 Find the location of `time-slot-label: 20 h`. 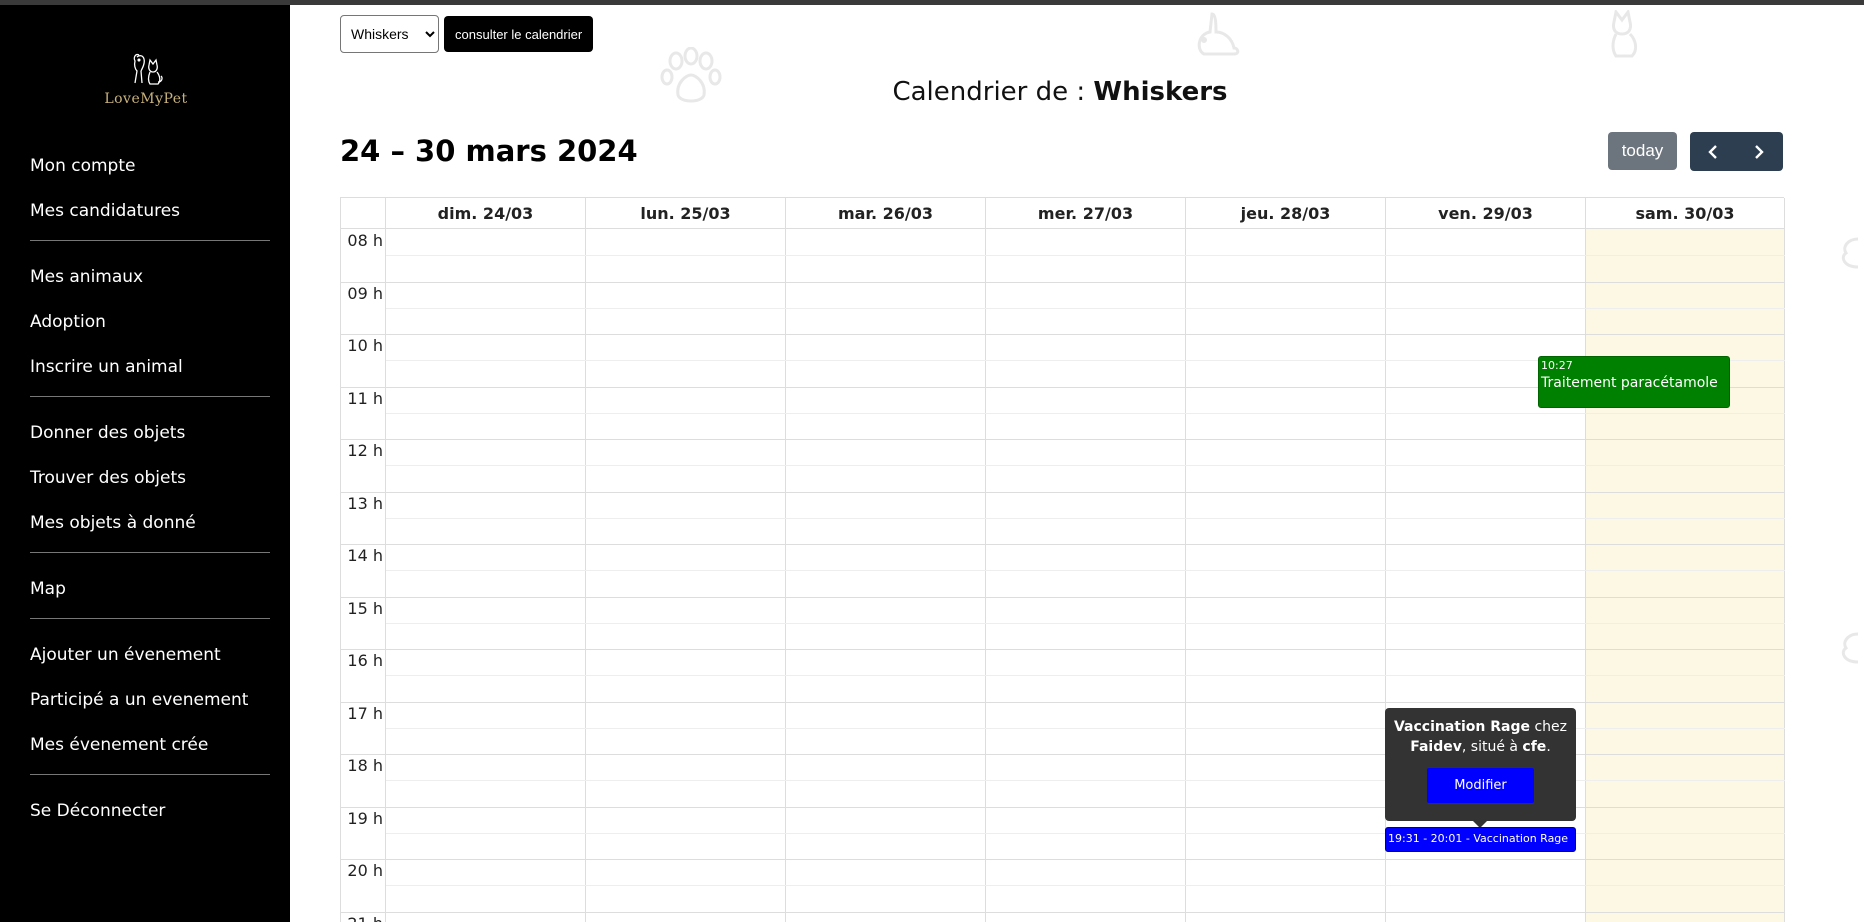

time-slot-label: 20 h is located at coordinates (365, 870).